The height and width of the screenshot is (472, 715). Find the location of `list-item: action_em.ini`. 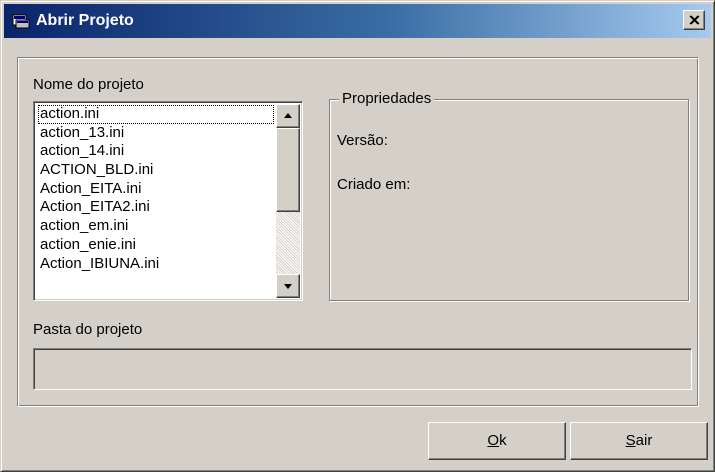

list-item: action_em.ini is located at coordinates (156, 226).